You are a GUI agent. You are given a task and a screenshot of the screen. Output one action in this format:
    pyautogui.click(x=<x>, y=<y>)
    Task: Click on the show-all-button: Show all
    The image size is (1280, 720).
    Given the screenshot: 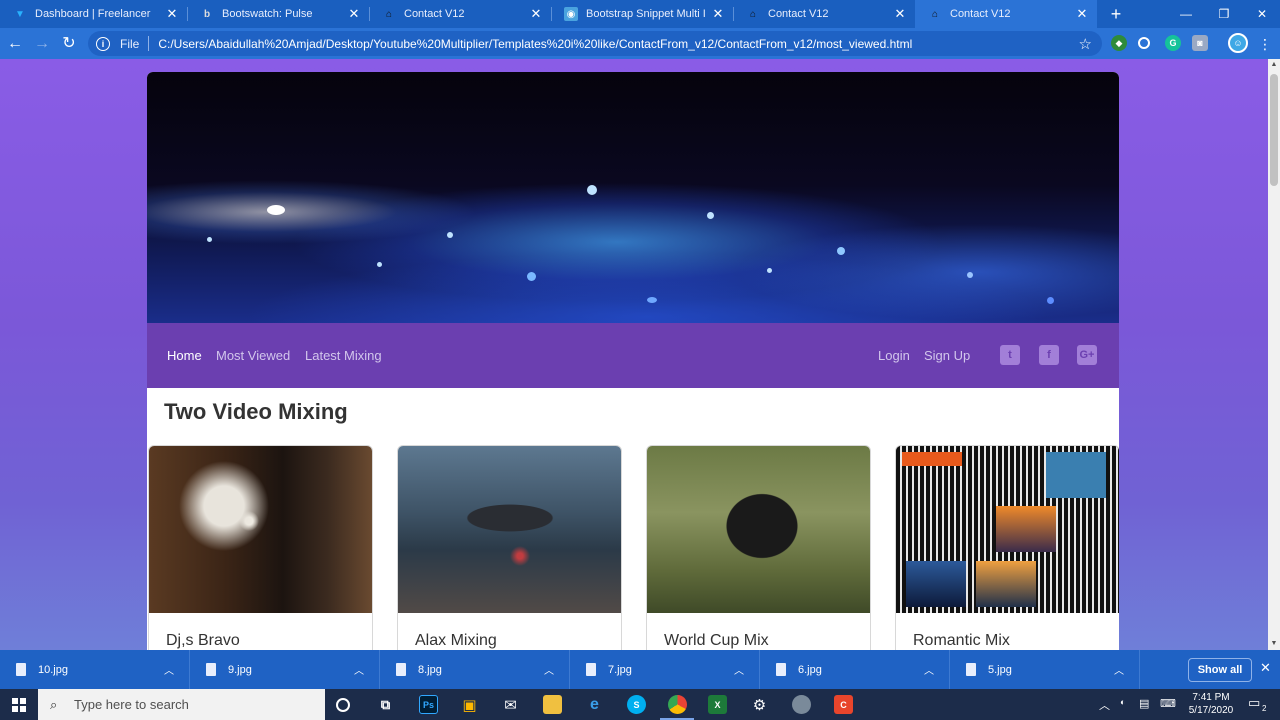 What is the action you would take?
    pyautogui.click(x=1220, y=670)
    